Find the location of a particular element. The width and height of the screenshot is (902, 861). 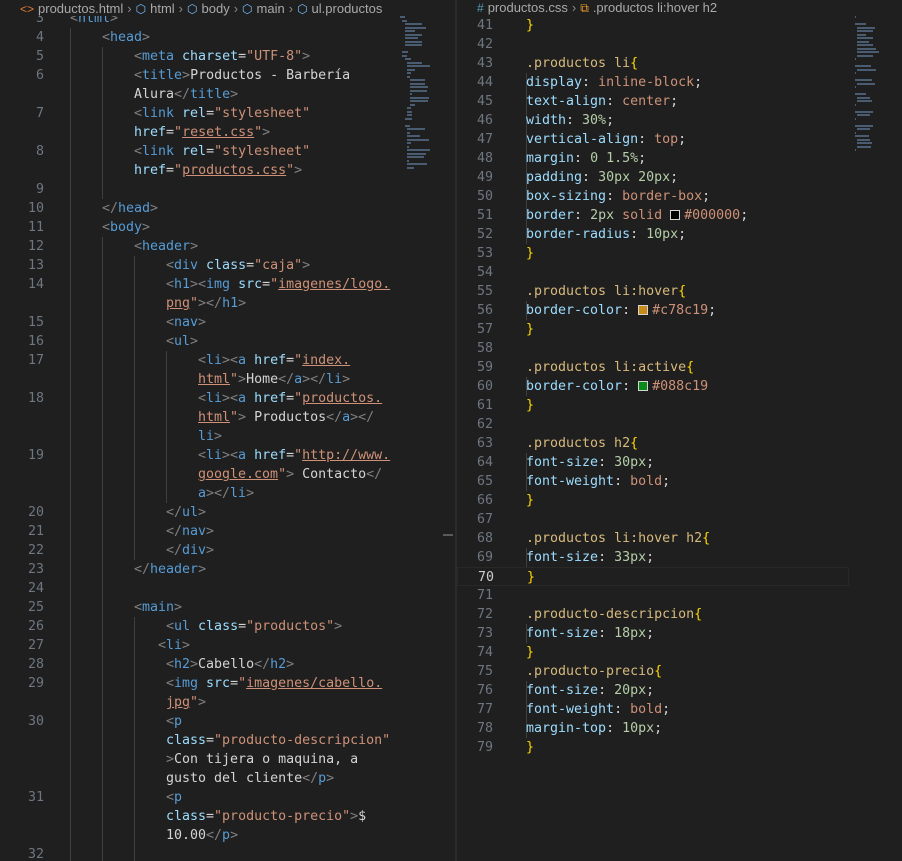

code-line: 65 font-weight: bold; is located at coordinates (679, 481).